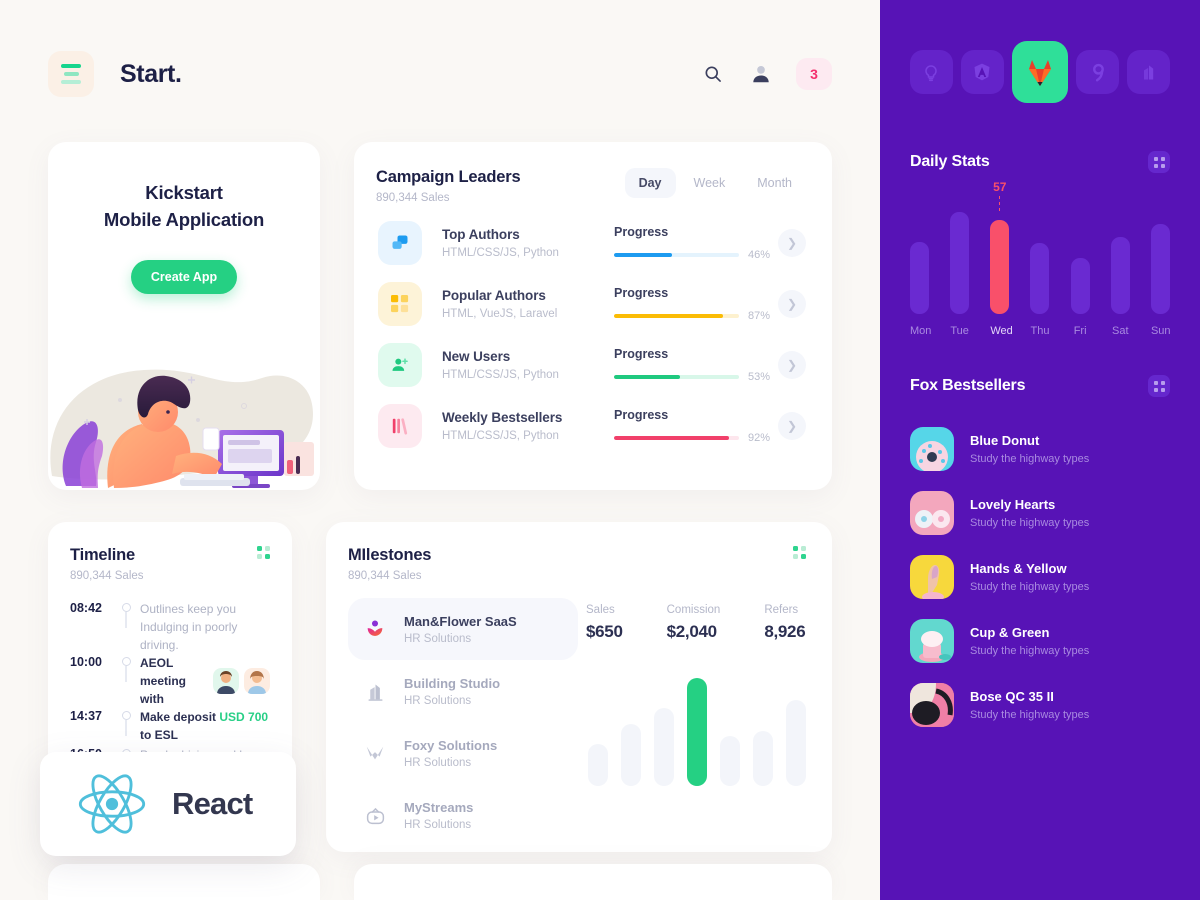 Image resolution: width=1200 pixels, height=900 pixels. What do you see at coordinates (982, 72) in the screenshot?
I see `angular-app-icon` at bounding box center [982, 72].